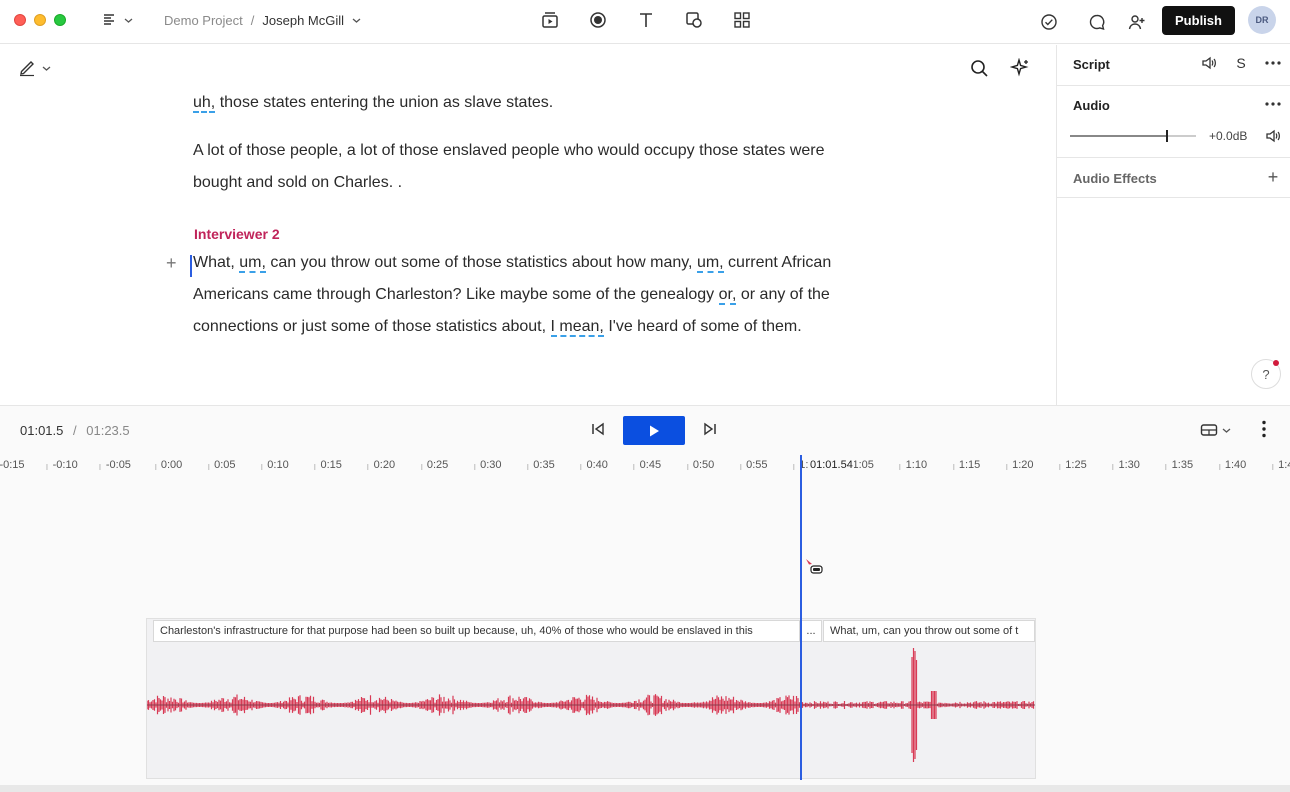 The width and height of the screenshot is (1290, 792). What do you see at coordinates (1273, 104) in the screenshot?
I see `audio-more-icon` at bounding box center [1273, 104].